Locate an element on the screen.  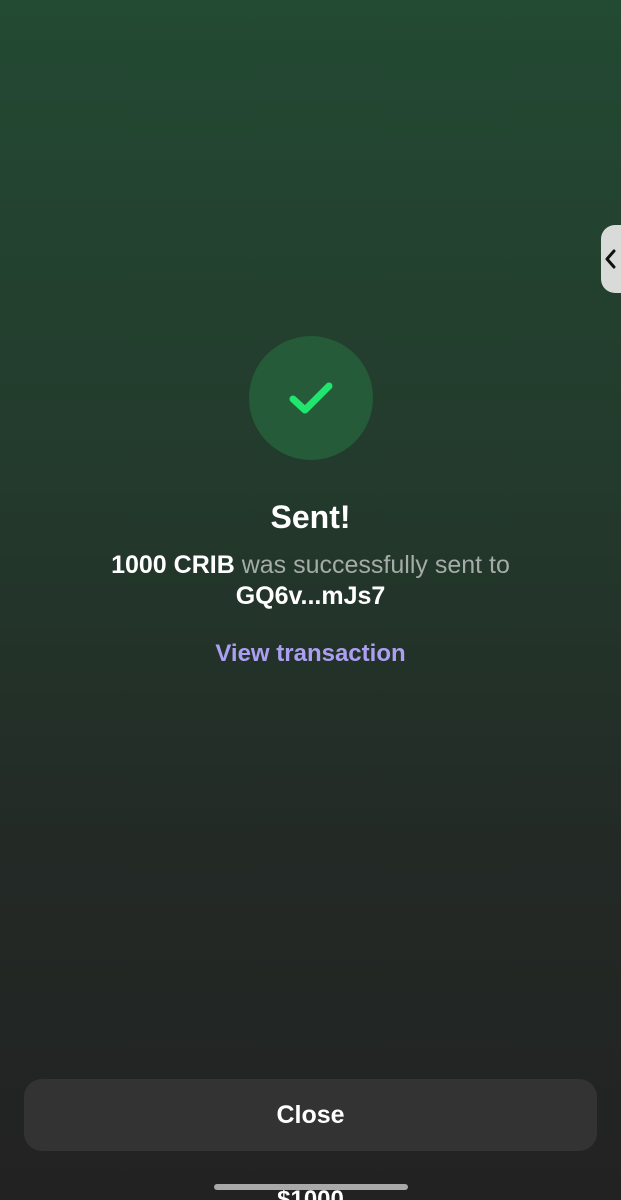
checkmark-icon is located at coordinates (311, 398).